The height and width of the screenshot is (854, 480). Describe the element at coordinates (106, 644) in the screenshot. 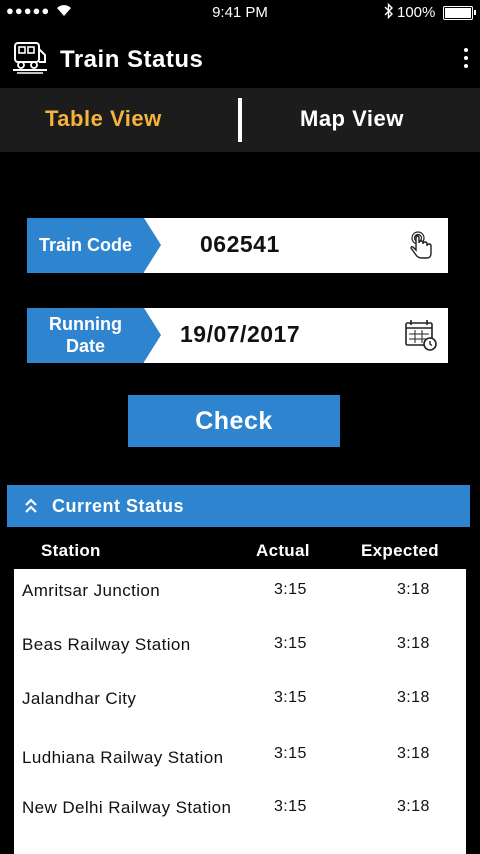

I see `station-name: Beas Railway Station` at that location.